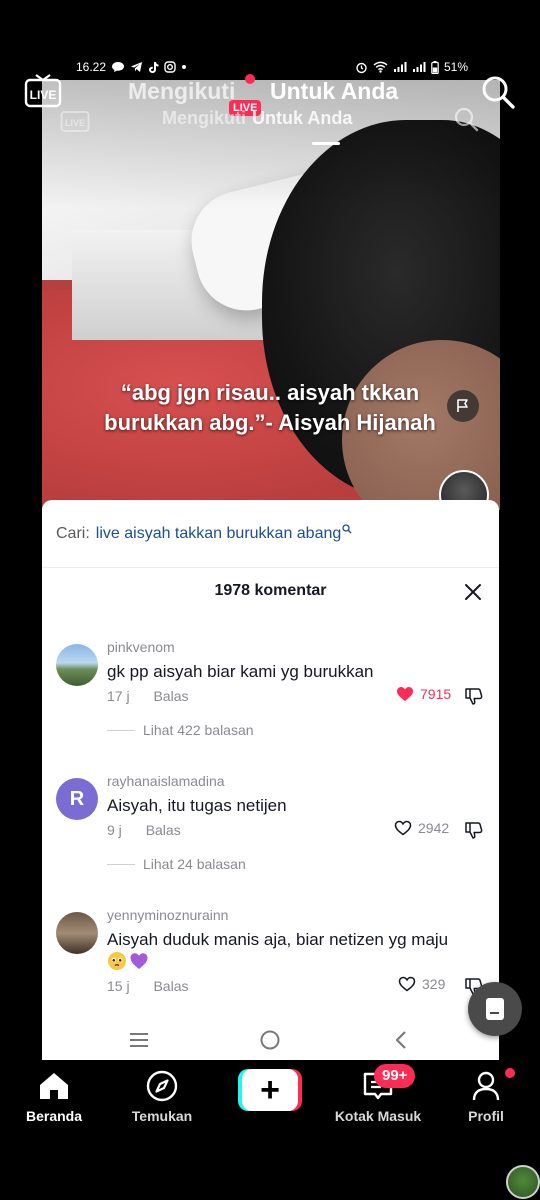 This screenshot has width=540, height=1200. I want to click on recent-apps-icon, so click(139, 1040).